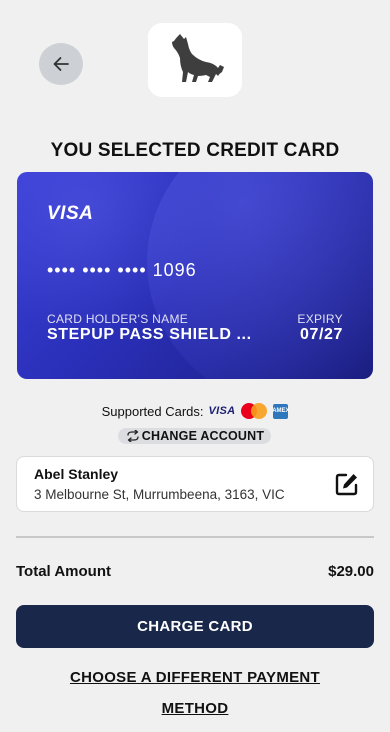 This screenshot has width=390, height=732. What do you see at coordinates (281, 411) in the screenshot?
I see `amex-icon: AMEX` at bounding box center [281, 411].